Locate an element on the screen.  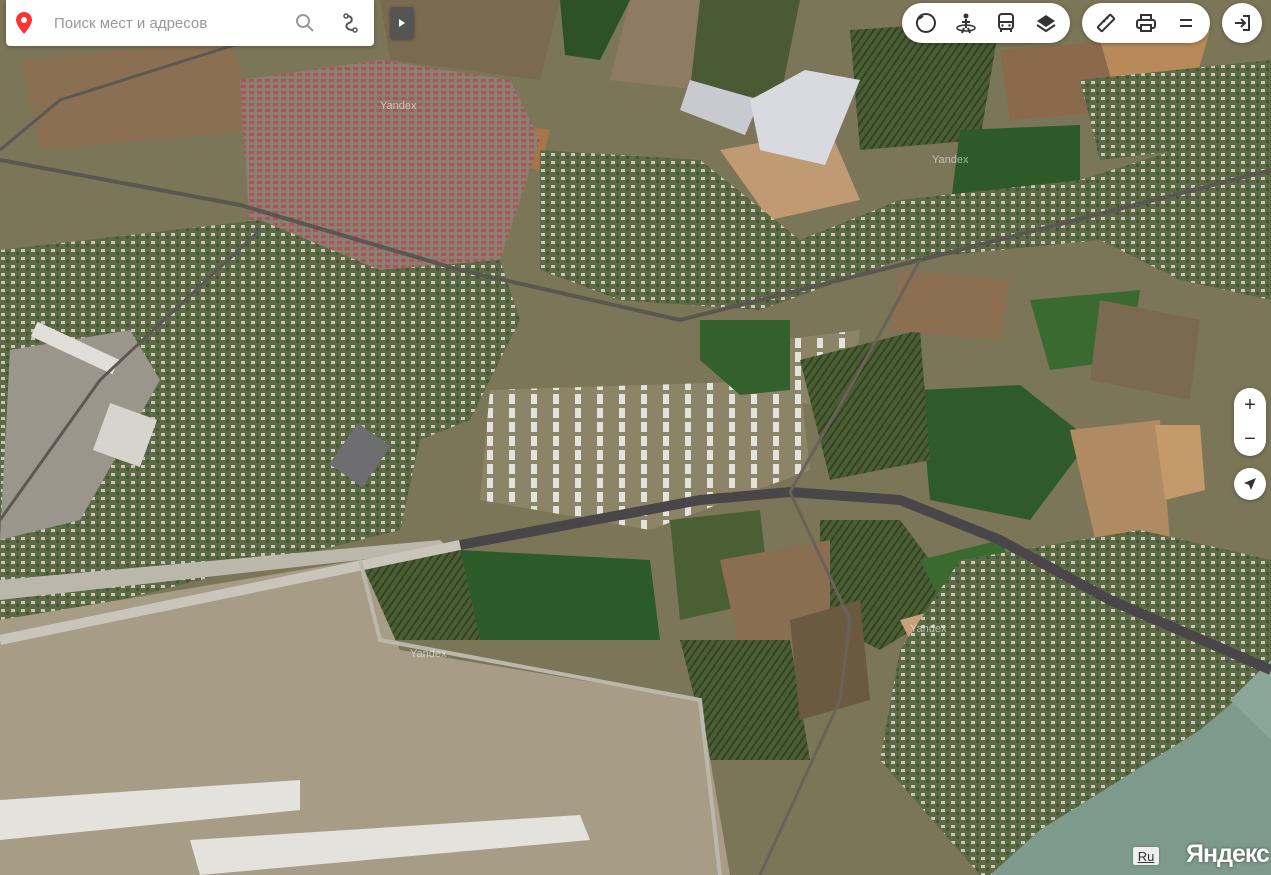
transport-button is located at coordinates (1006, 23).